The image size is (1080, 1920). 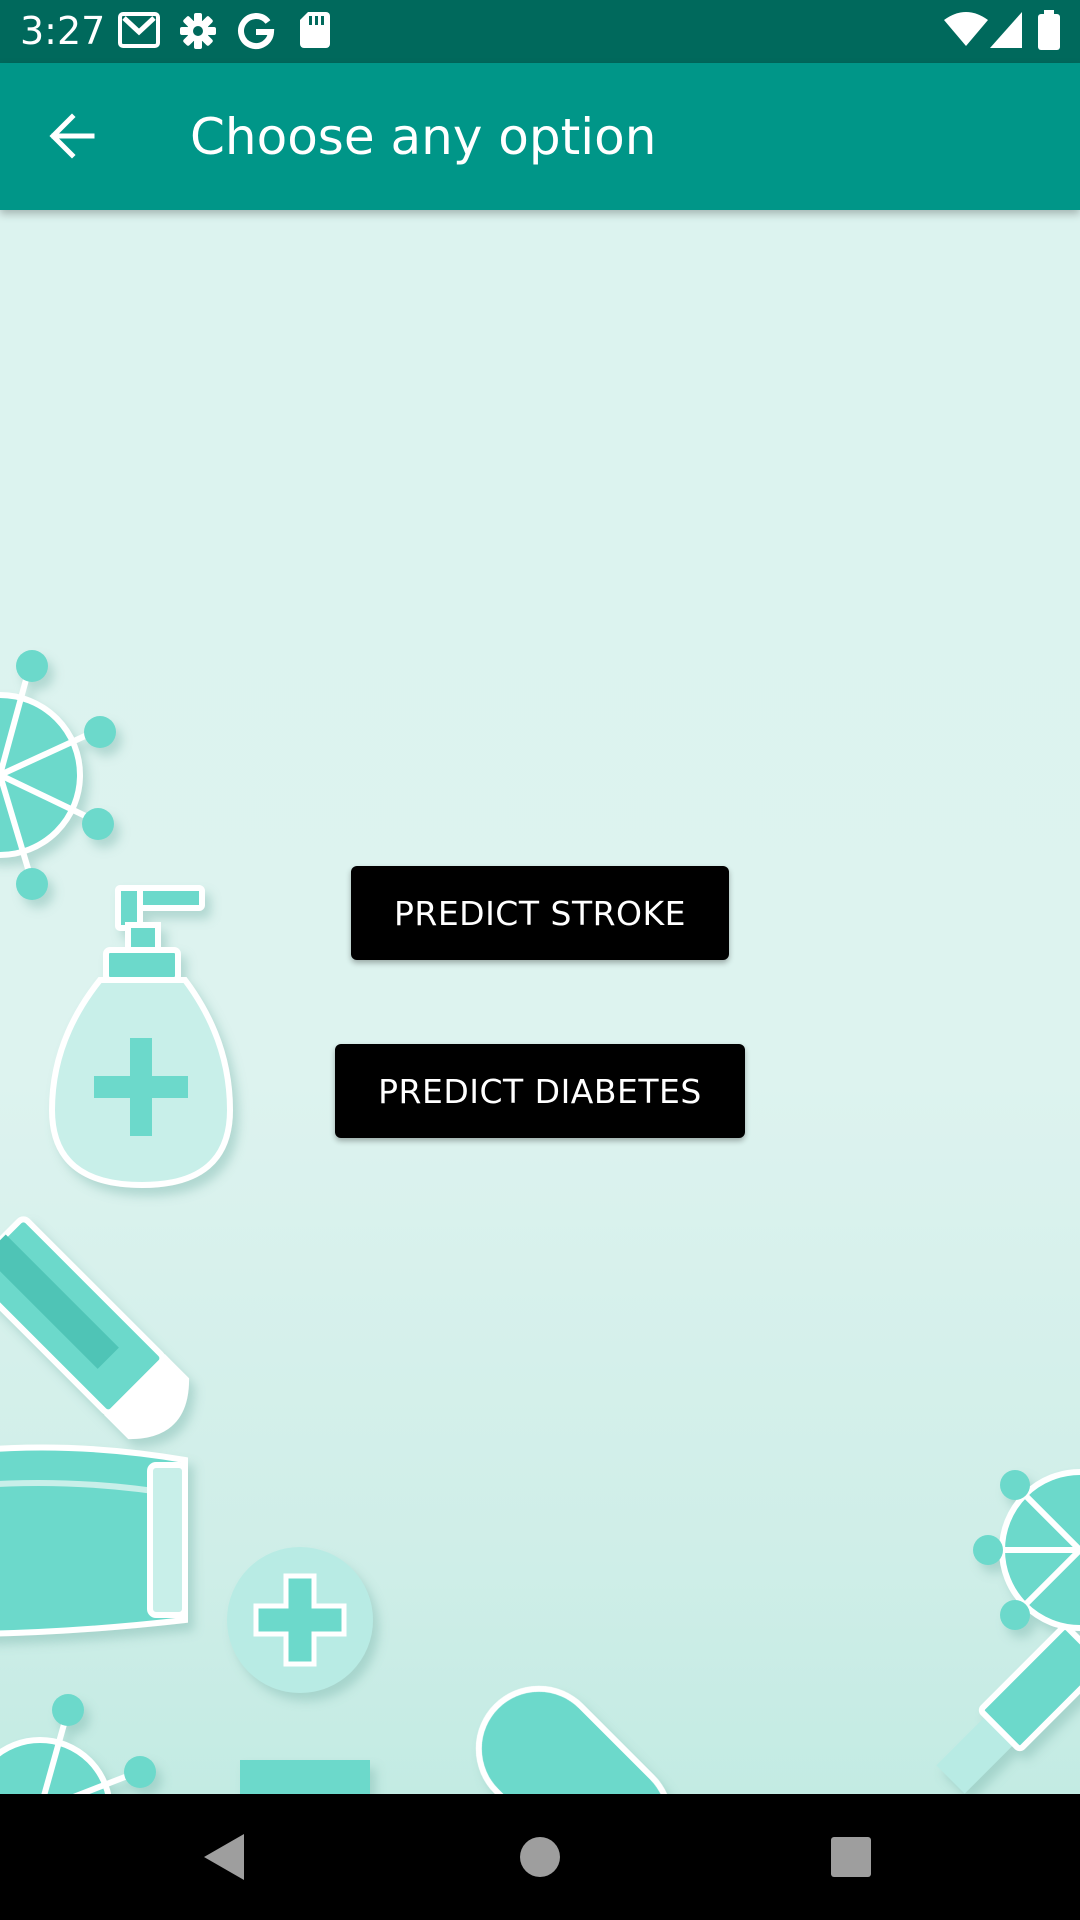 I want to click on app-bar: Choose any option, so click(x=540, y=136).